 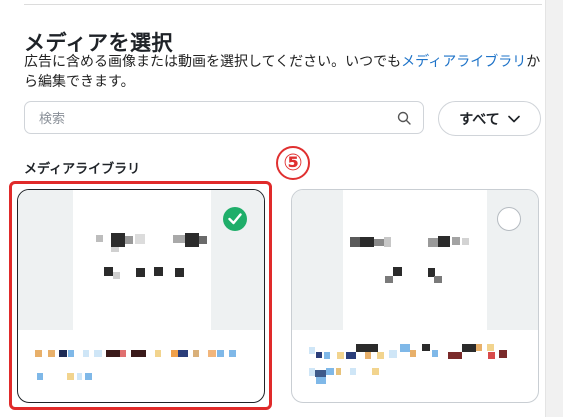 I want to click on top-divider, so click(x=283, y=4).